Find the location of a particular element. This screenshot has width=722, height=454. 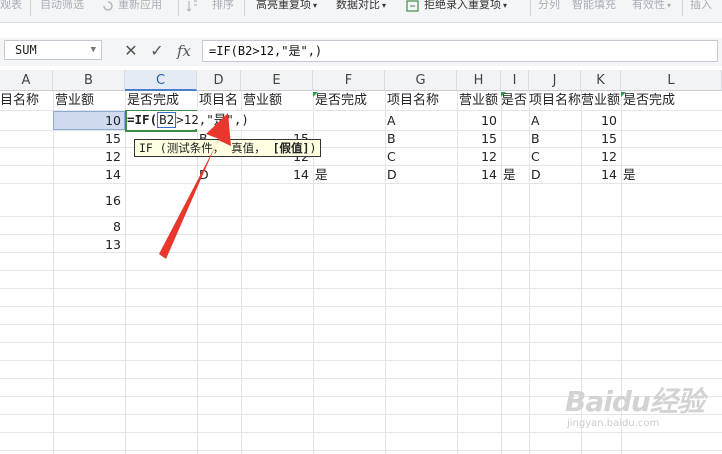

watermark-url: jingyan.baidu.com is located at coordinates (613, 423).